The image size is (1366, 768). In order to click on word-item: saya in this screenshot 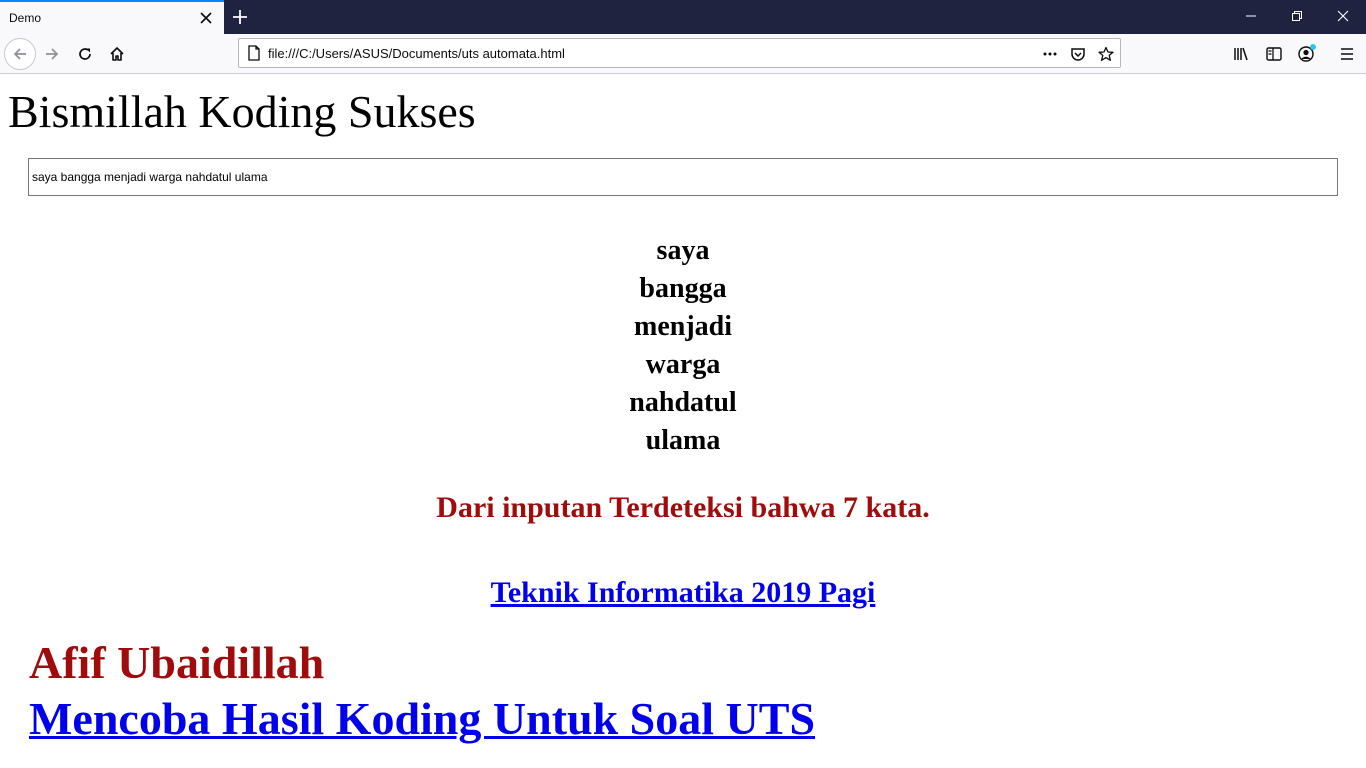, I will do `click(683, 250)`.